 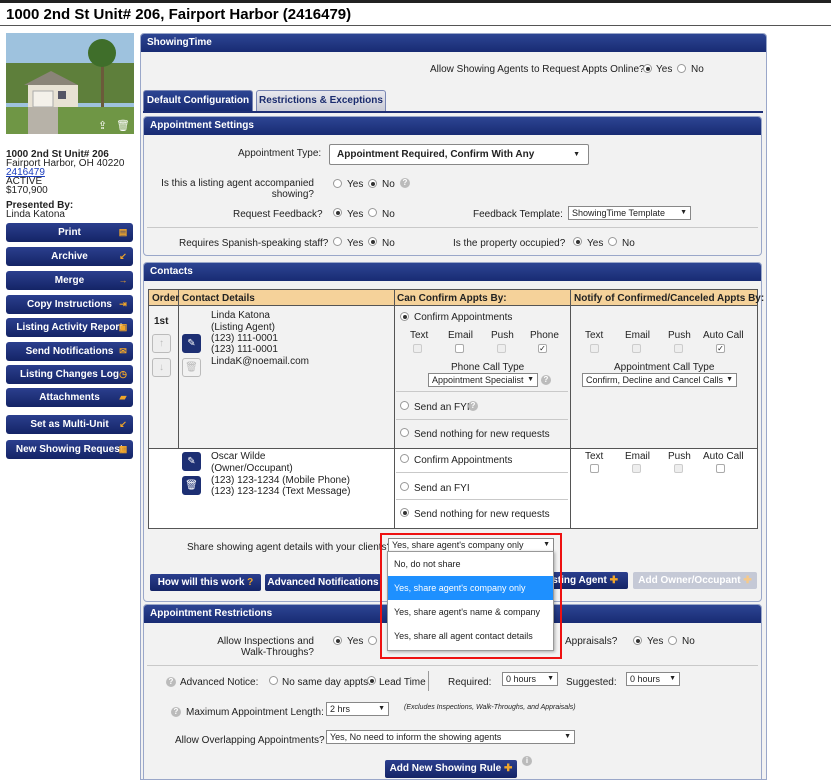 I want to click on add-owner-occupant-button: Add Owner/Occupant ✚, so click(x=695, y=580).